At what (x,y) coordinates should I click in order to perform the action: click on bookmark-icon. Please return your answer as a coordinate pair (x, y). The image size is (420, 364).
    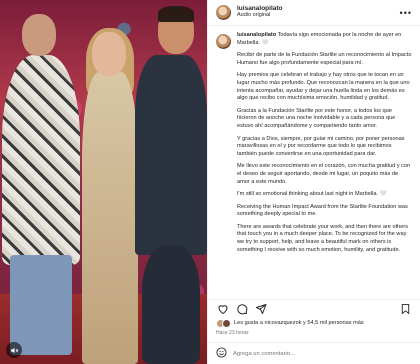
    Looking at the image, I should click on (405, 308).